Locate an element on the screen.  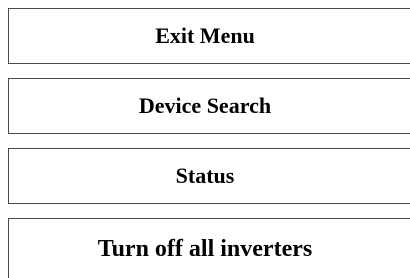
status-label: Status is located at coordinates (205, 175).